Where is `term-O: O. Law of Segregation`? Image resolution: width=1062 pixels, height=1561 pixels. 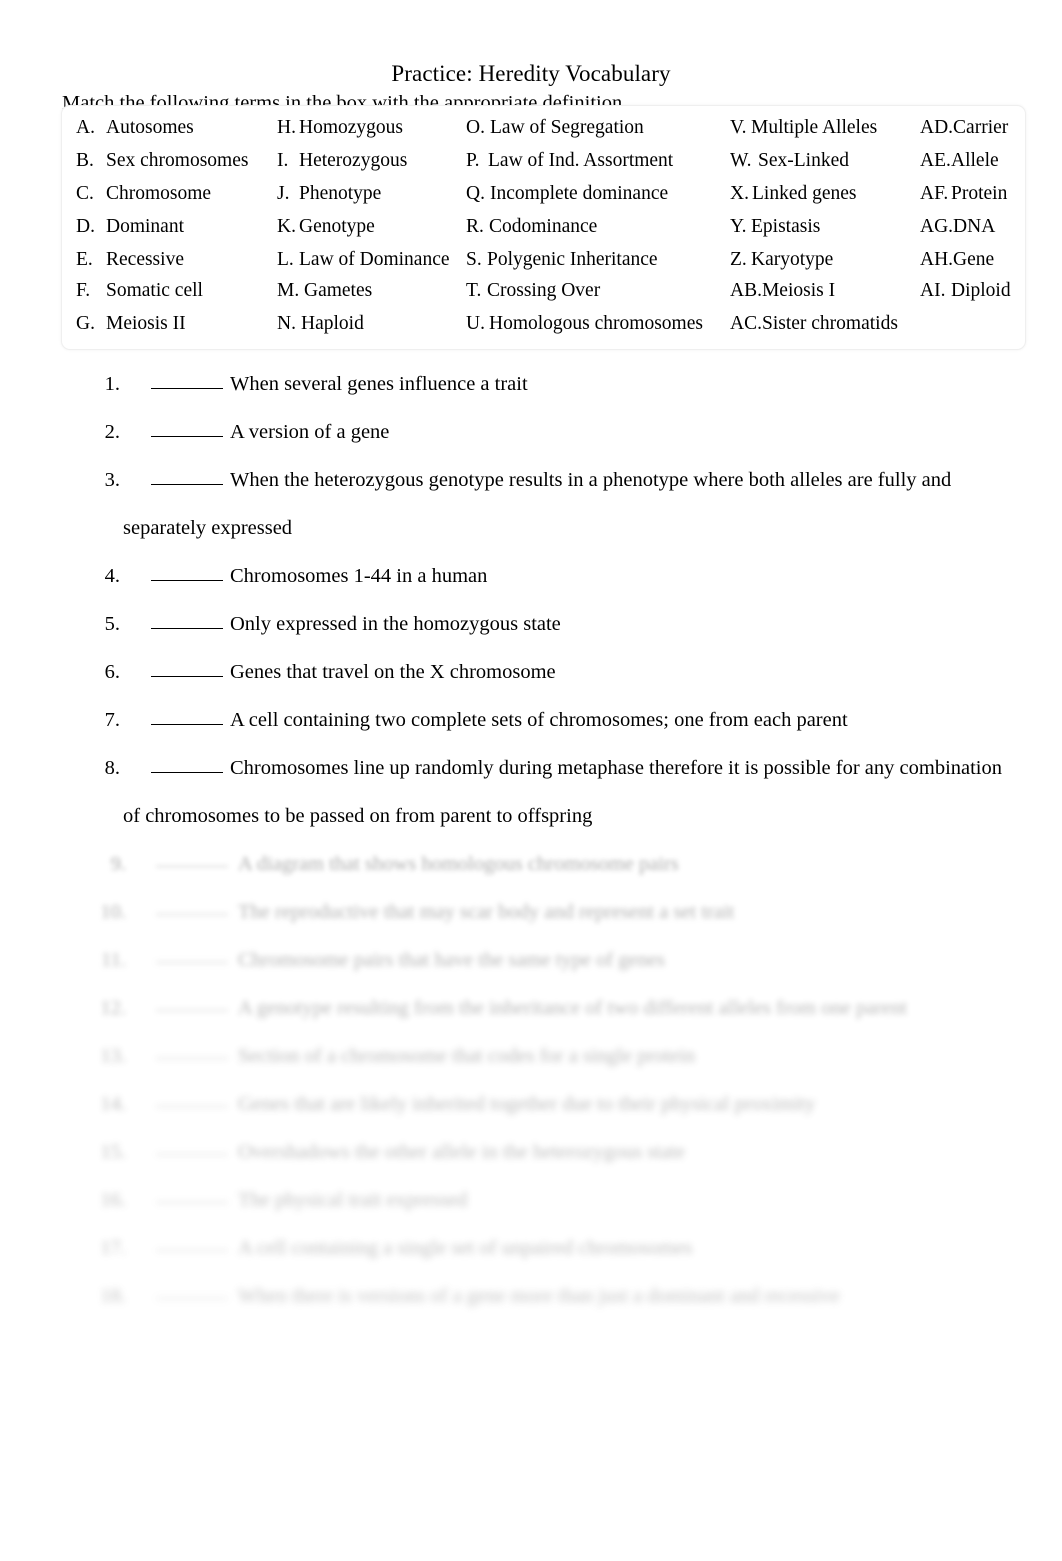
term-O: O. Law of Segregation is located at coordinates (555, 128).